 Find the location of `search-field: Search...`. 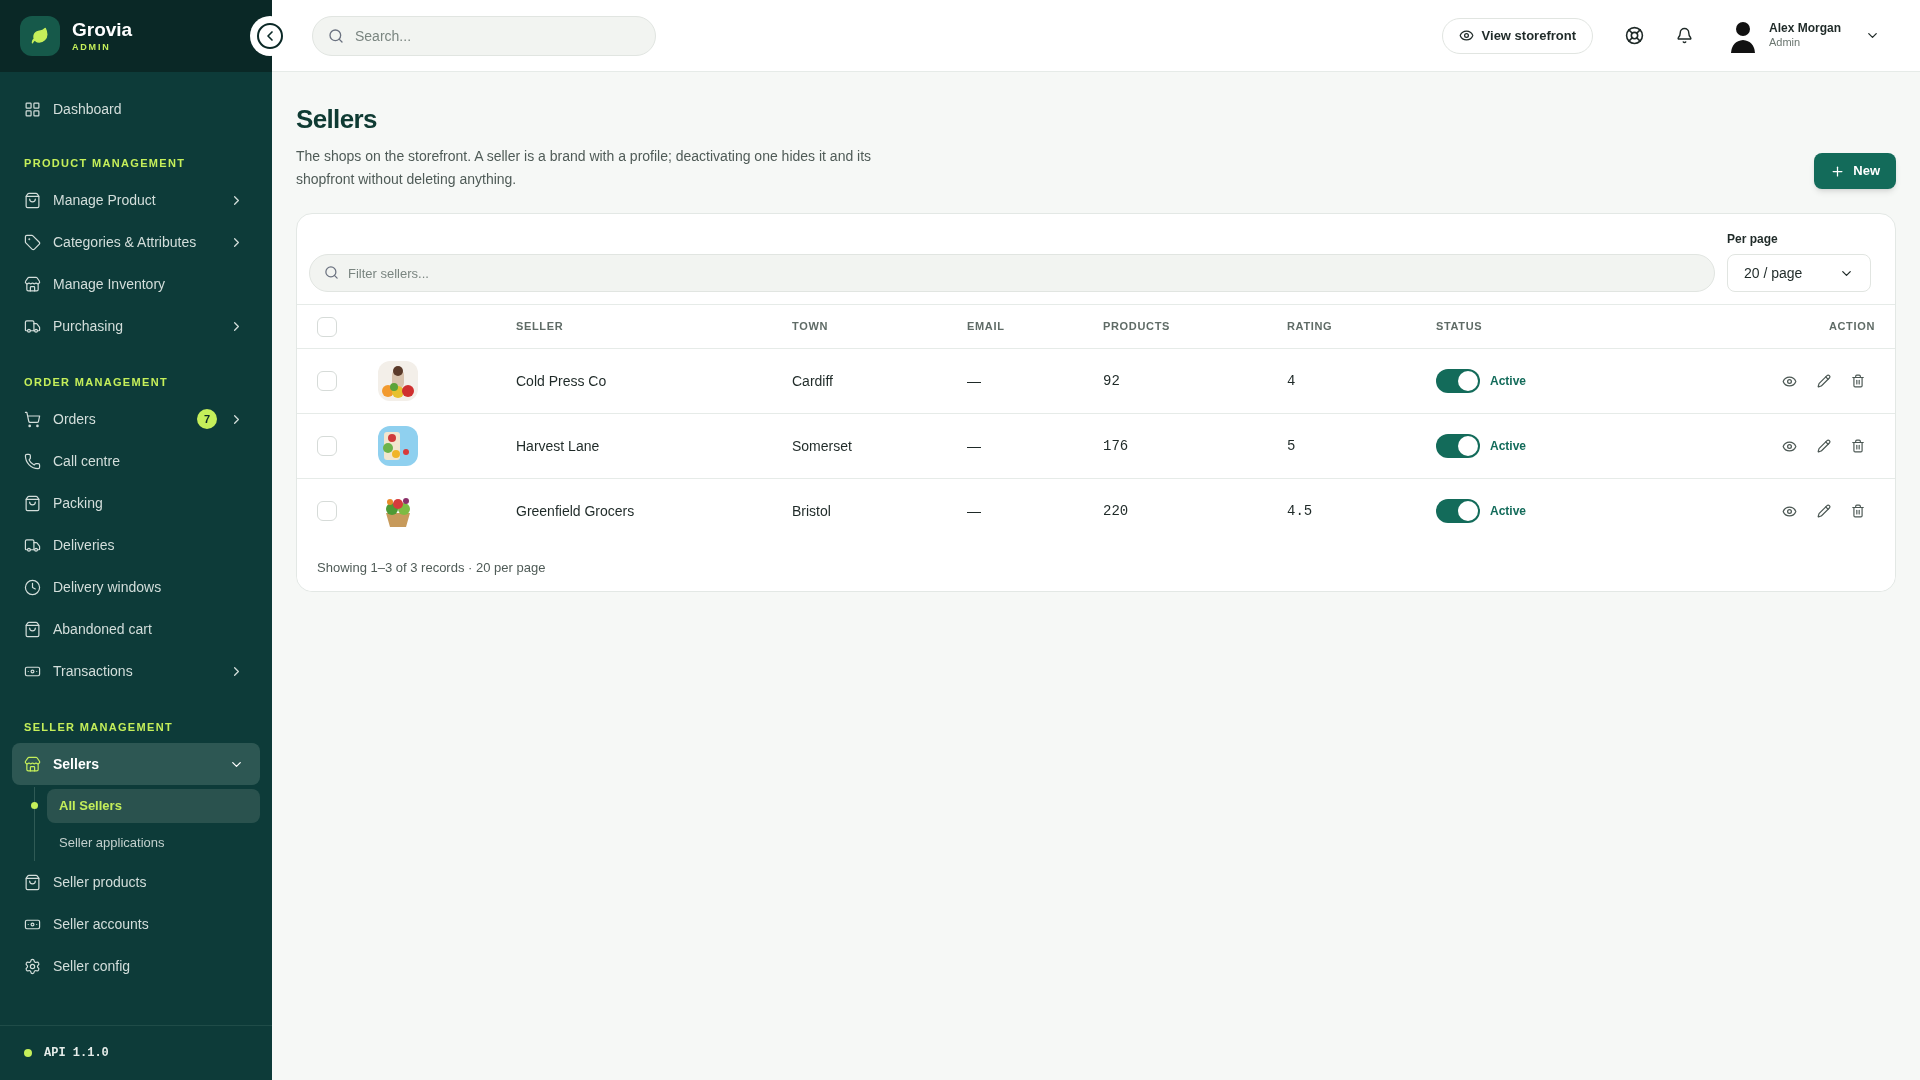

search-field: Search... is located at coordinates (484, 35).